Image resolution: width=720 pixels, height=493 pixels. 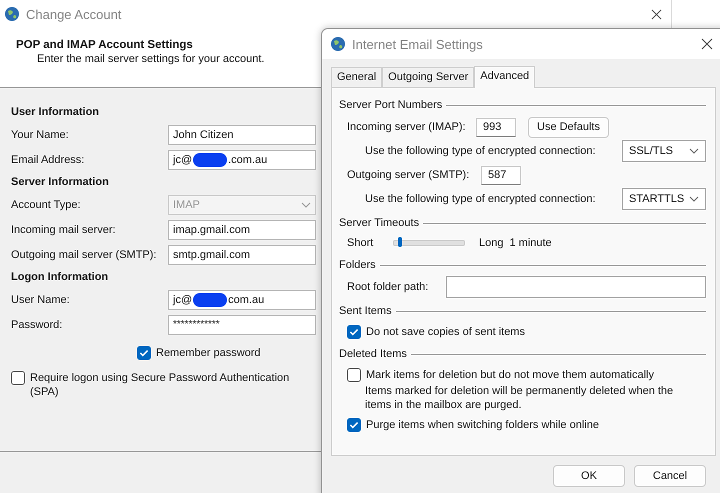 I want to click on field-label: Incoming mail server:, so click(x=64, y=230).